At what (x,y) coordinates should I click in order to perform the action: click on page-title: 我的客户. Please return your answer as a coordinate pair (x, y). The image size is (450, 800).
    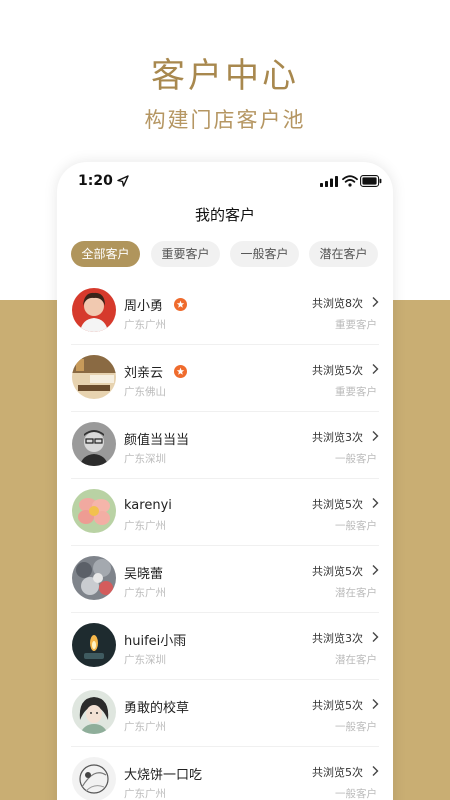
    Looking at the image, I should click on (224, 215).